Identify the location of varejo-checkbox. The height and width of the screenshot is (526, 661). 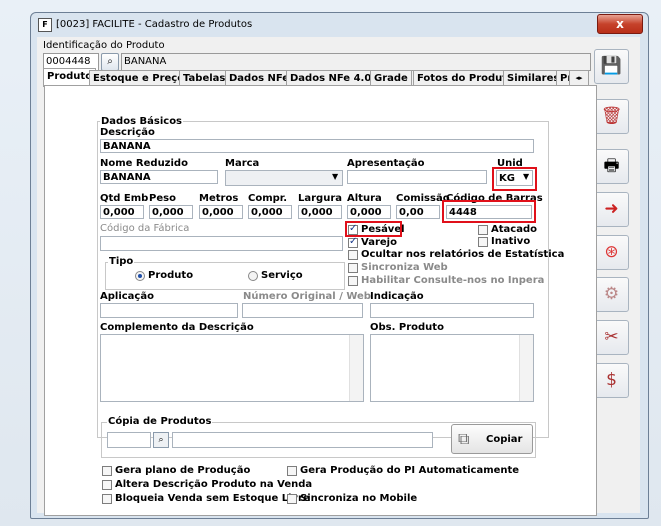
(353, 242).